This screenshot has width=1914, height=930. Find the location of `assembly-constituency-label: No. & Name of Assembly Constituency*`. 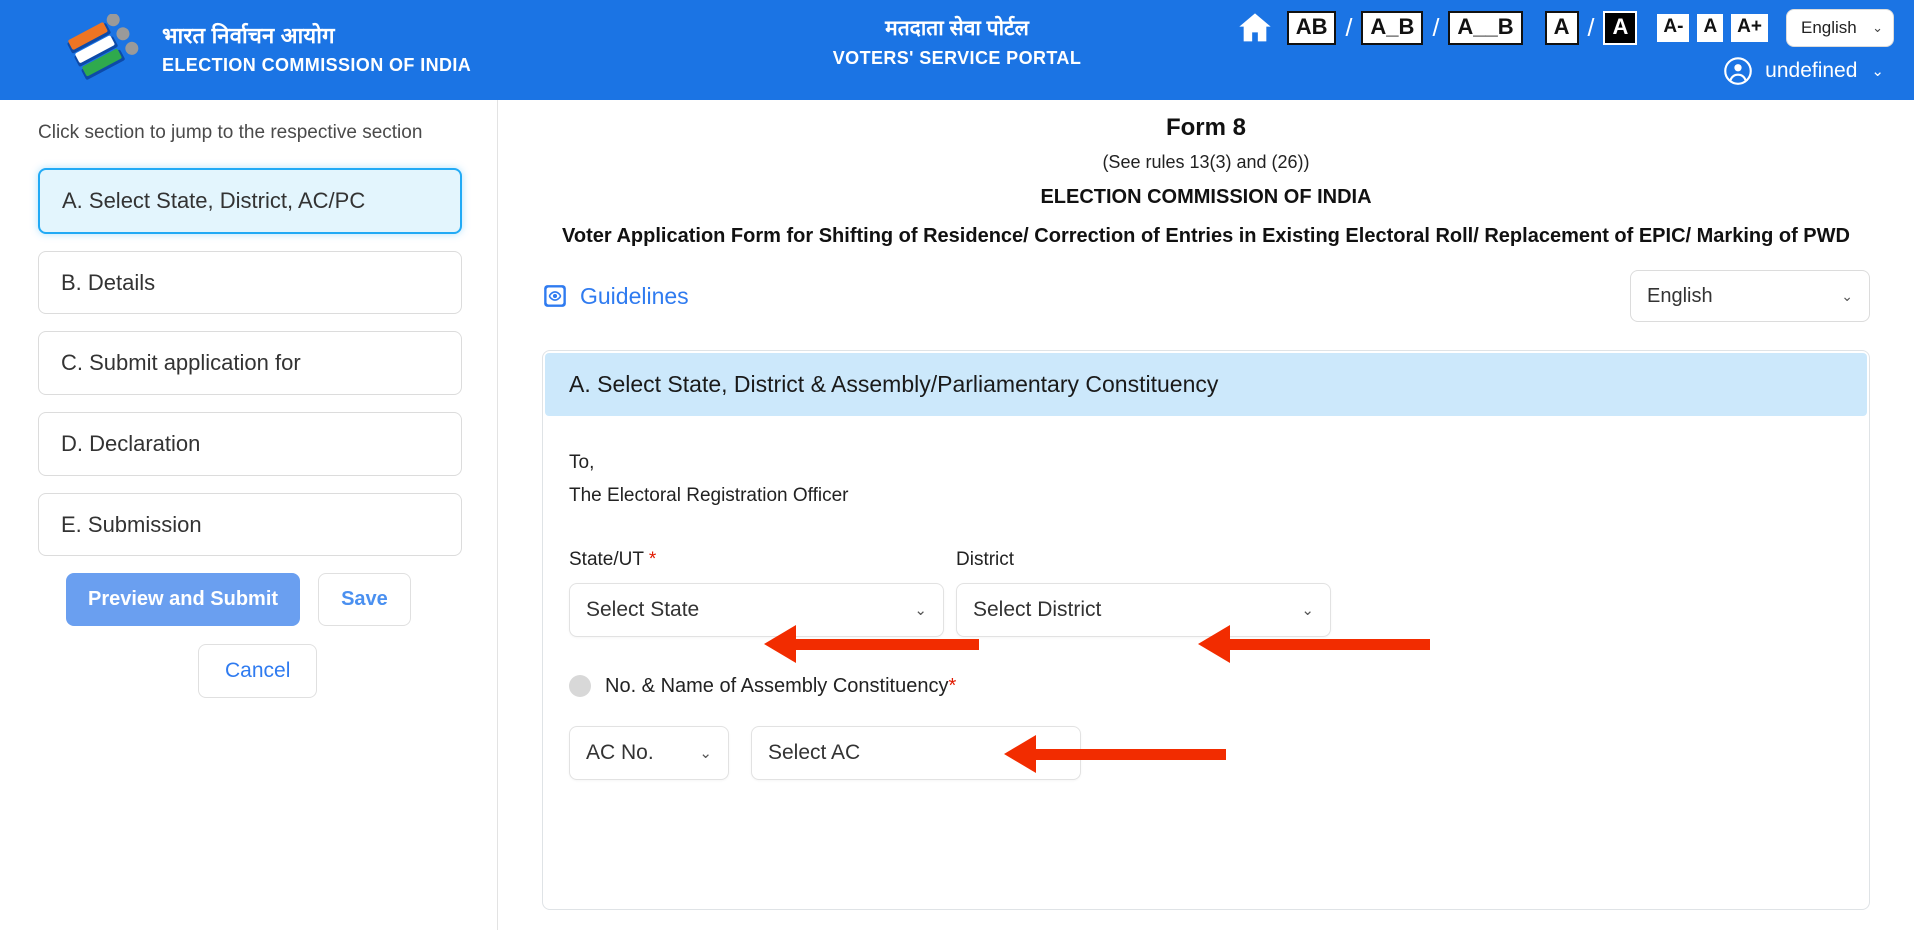

assembly-constituency-label: No. & Name of Assembly Constituency* is located at coordinates (780, 686).